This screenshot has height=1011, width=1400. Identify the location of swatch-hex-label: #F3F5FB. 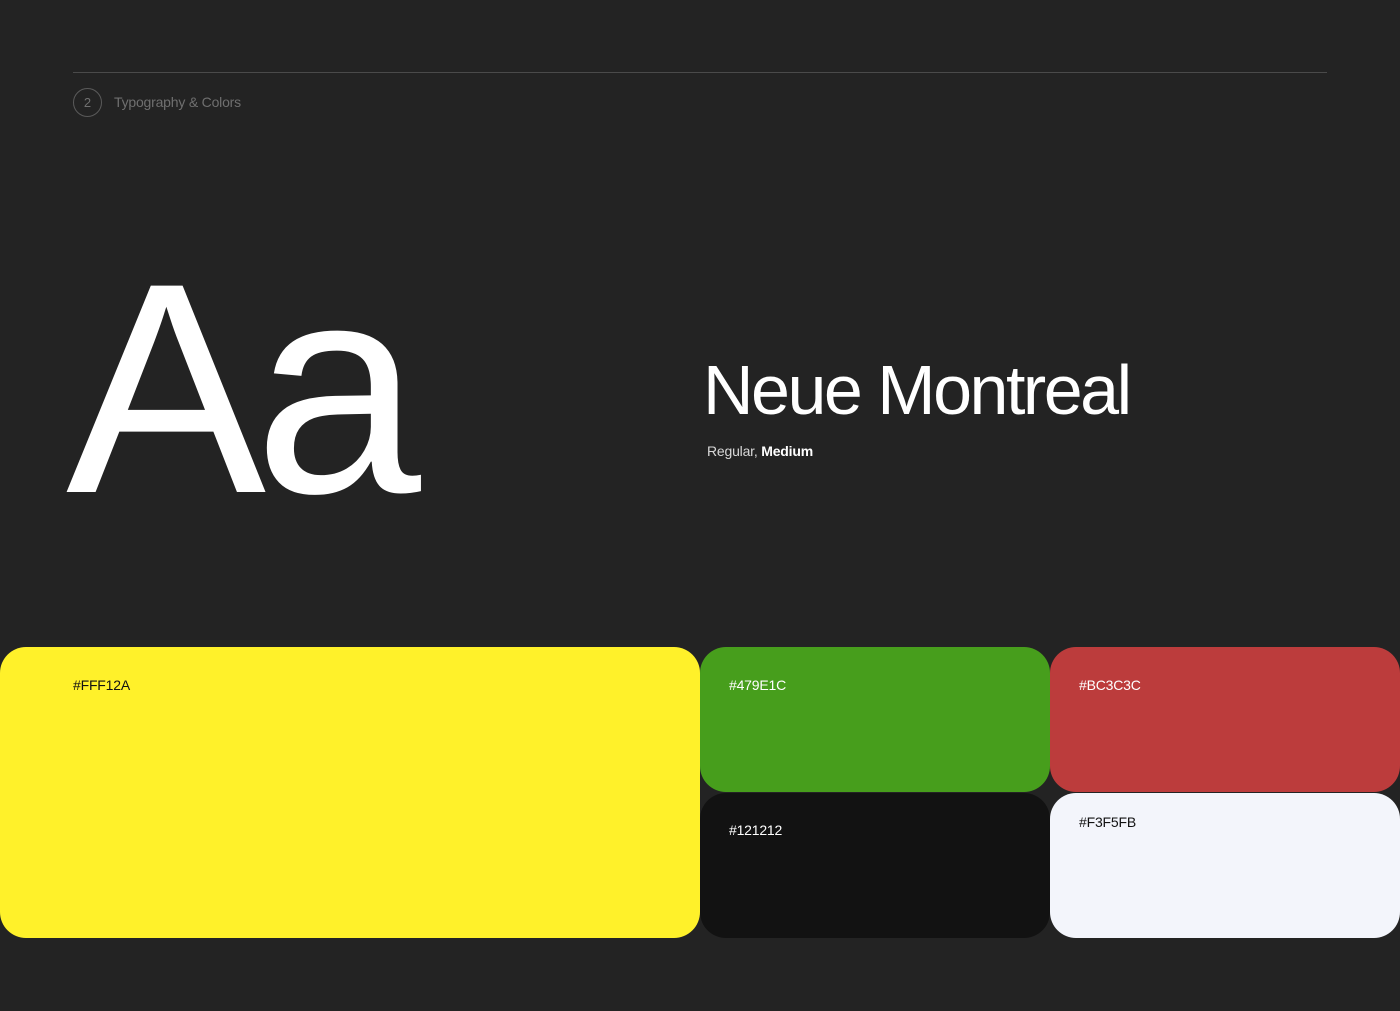
(1107, 822).